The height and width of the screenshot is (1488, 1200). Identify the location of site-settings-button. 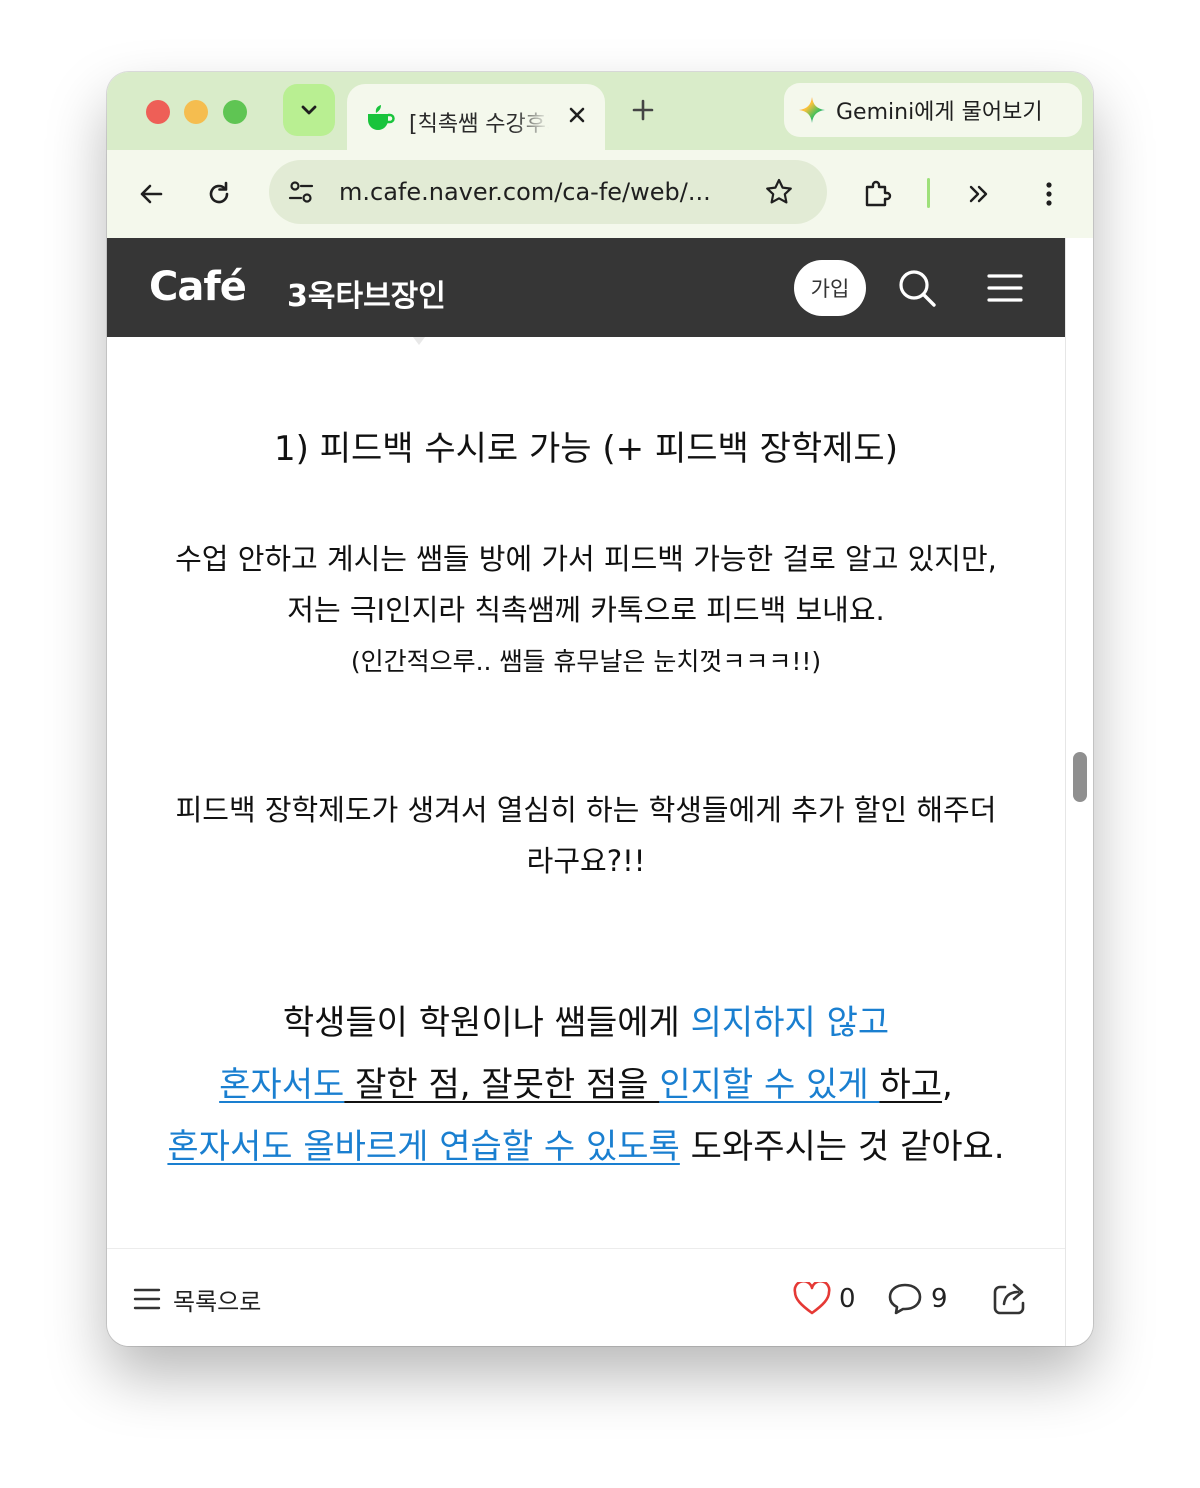
(301, 192).